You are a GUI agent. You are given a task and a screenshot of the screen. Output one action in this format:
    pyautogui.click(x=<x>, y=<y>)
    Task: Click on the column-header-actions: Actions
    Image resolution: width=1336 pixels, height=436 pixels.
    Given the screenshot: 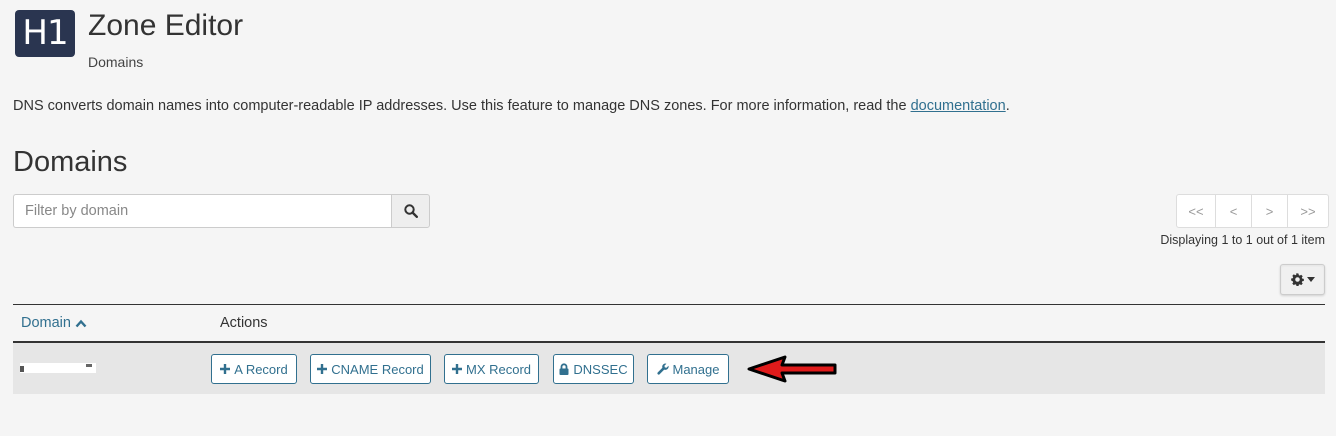 What is the action you would take?
    pyautogui.click(x=244, y=323)
    